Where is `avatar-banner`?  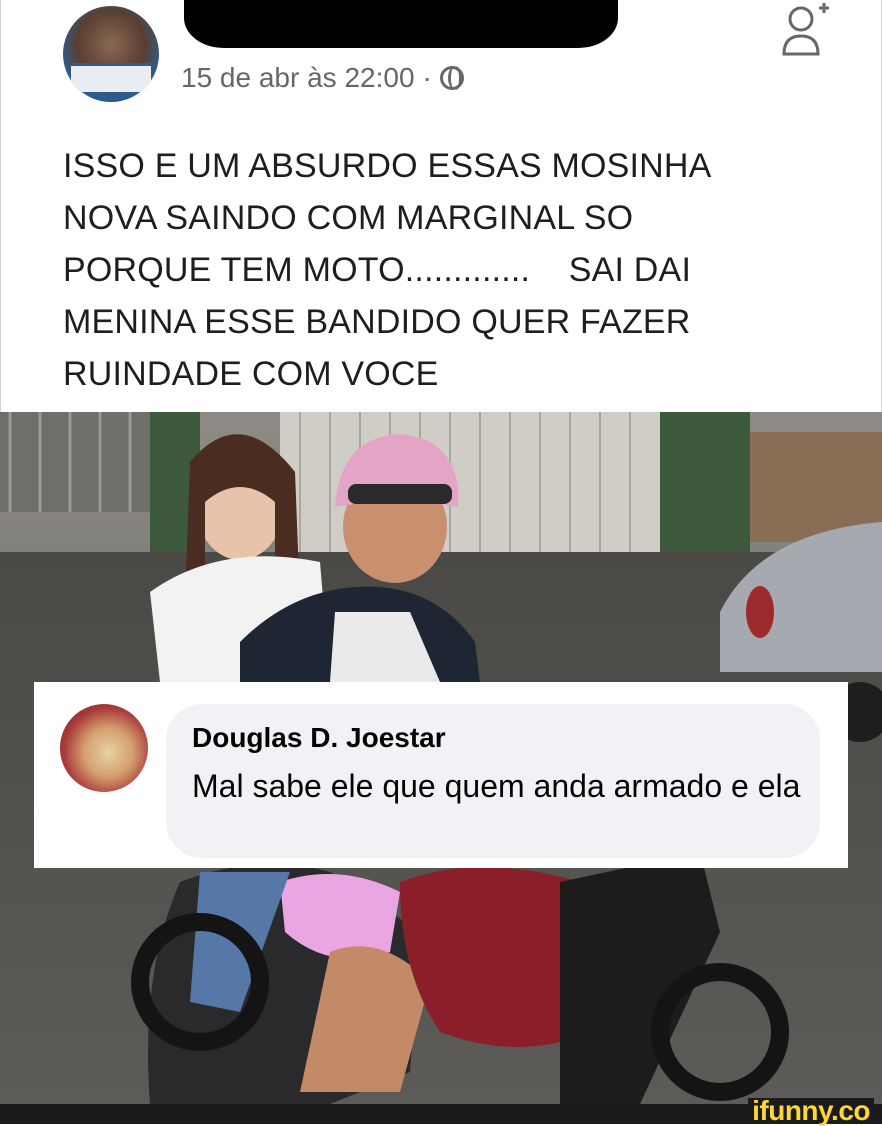 avatar-banner is located at coordinates (111, 77).